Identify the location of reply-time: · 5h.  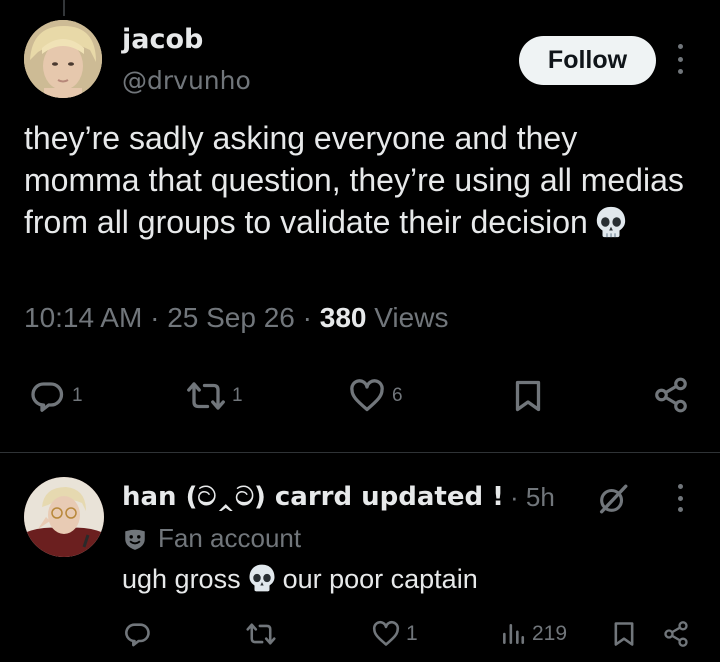
(532, 497).